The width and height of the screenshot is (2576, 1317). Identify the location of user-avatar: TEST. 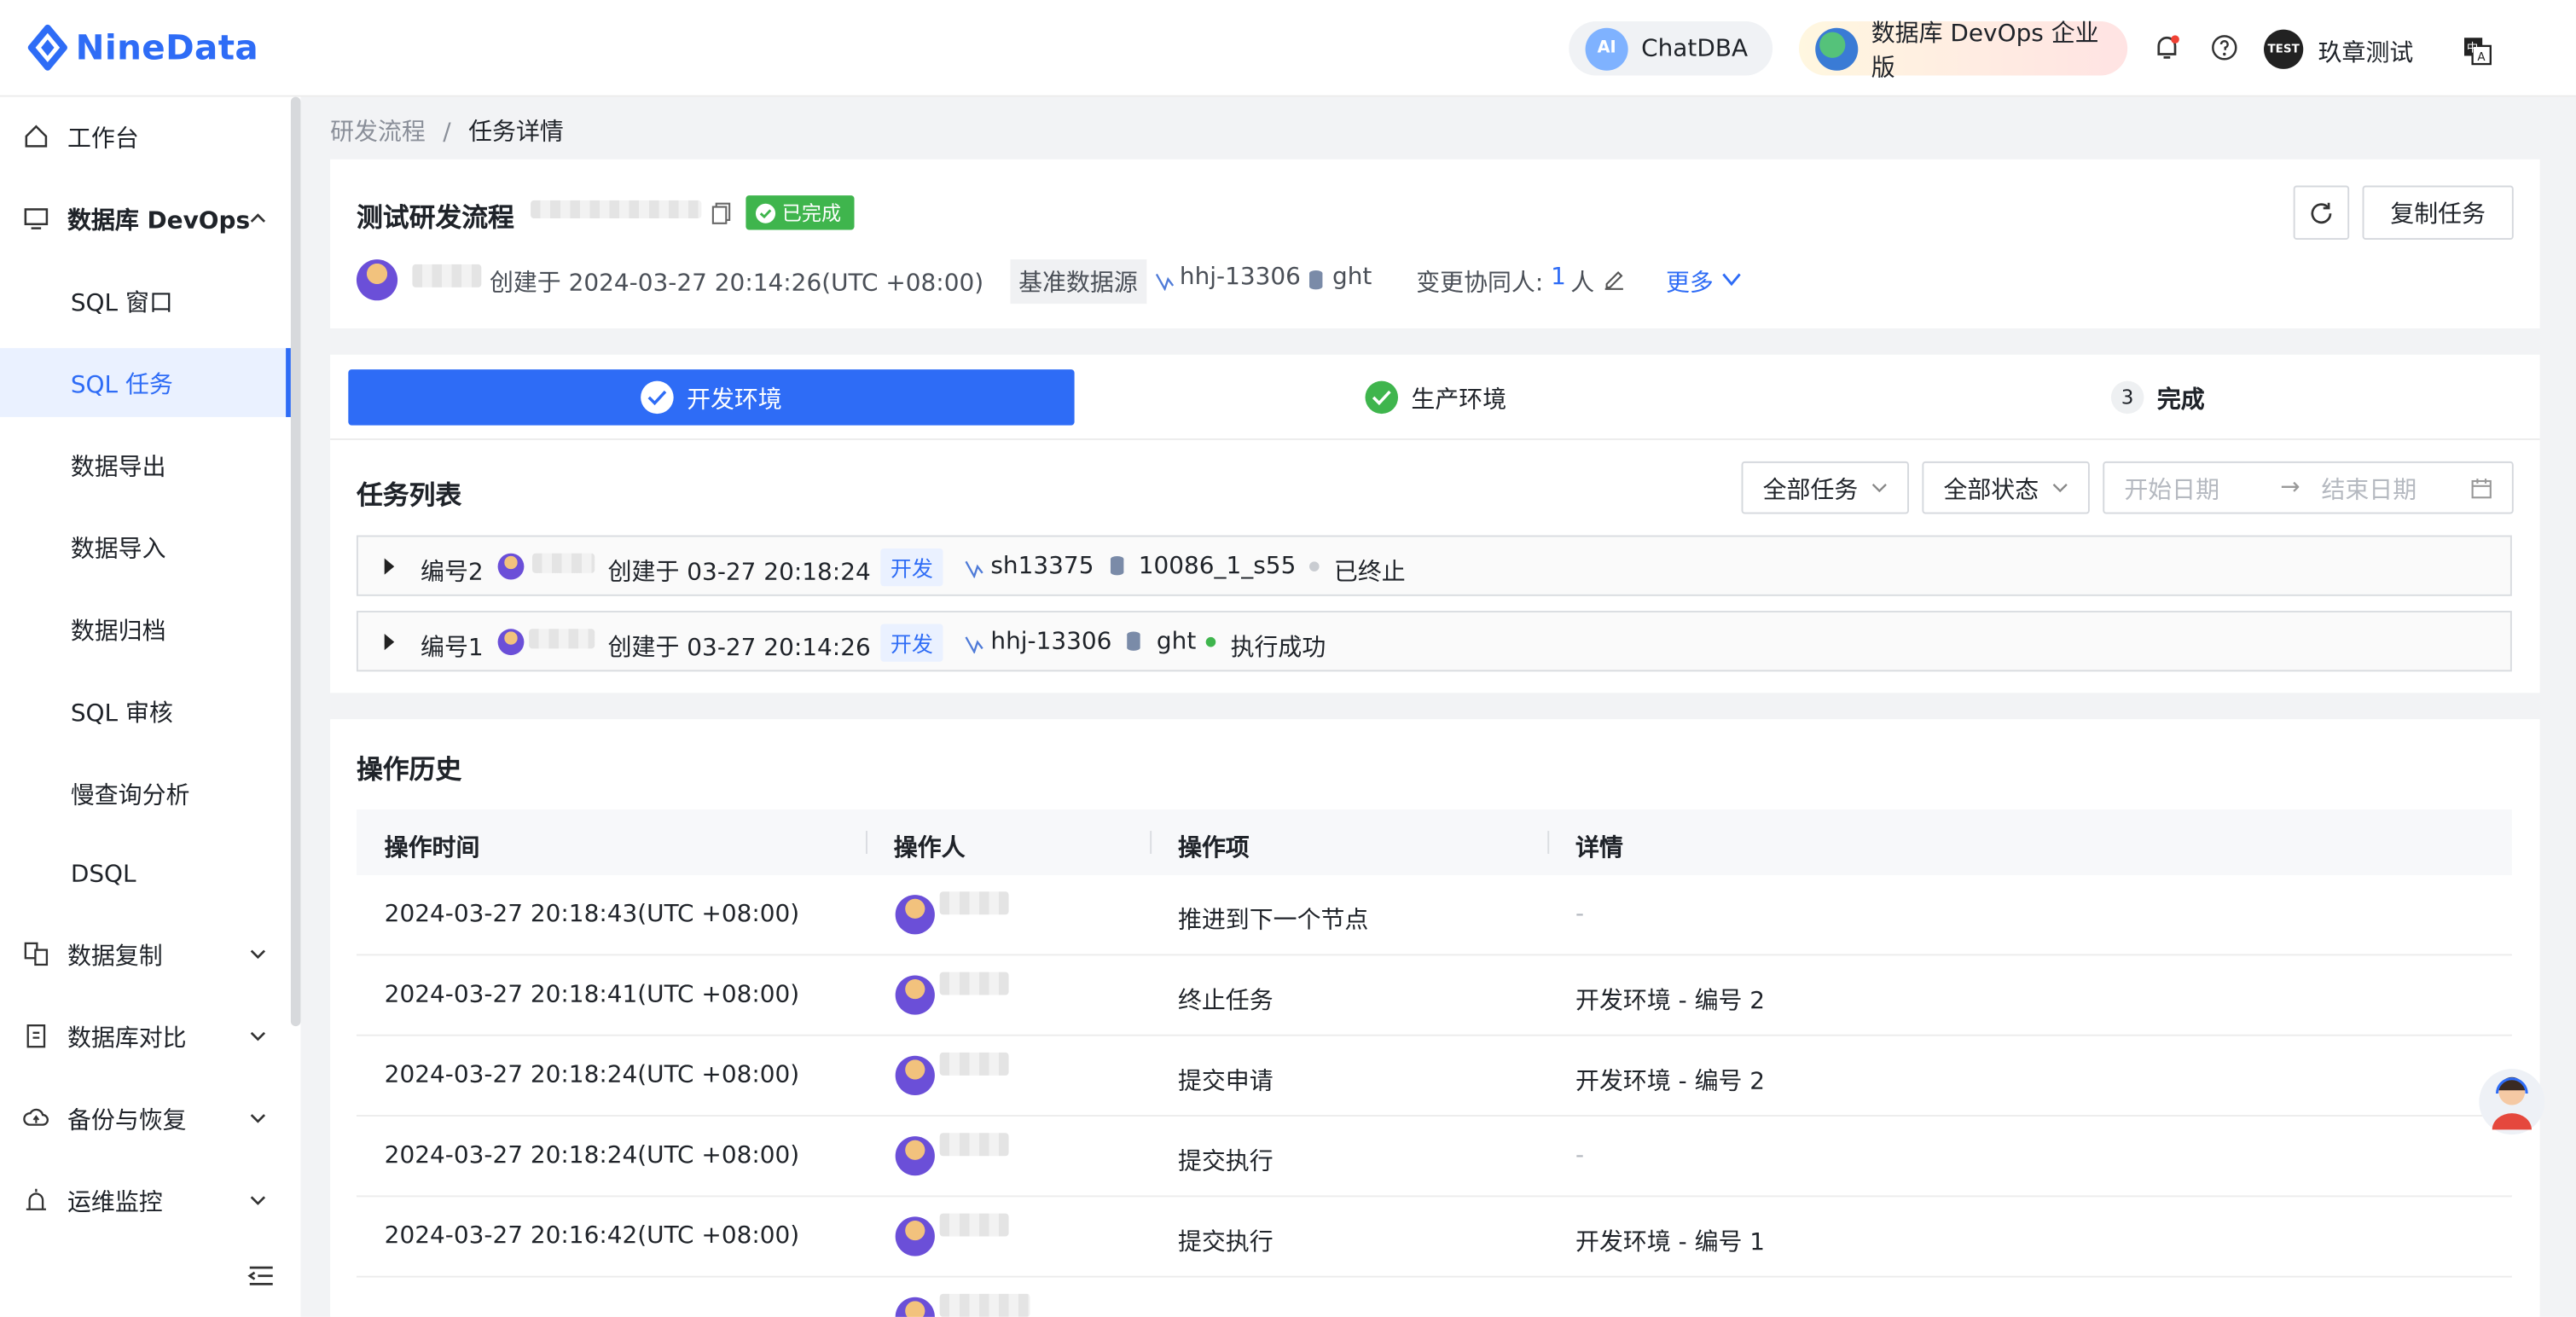
(2284, 49).